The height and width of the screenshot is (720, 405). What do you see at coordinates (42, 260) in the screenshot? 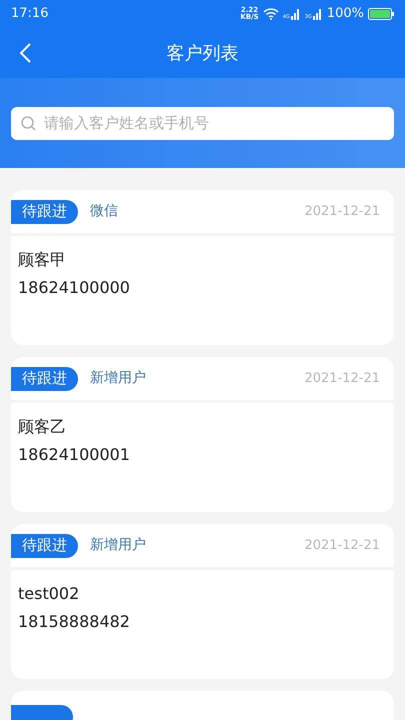
I see `customer-name: 顾客甲` at bounding box center [42, 260].